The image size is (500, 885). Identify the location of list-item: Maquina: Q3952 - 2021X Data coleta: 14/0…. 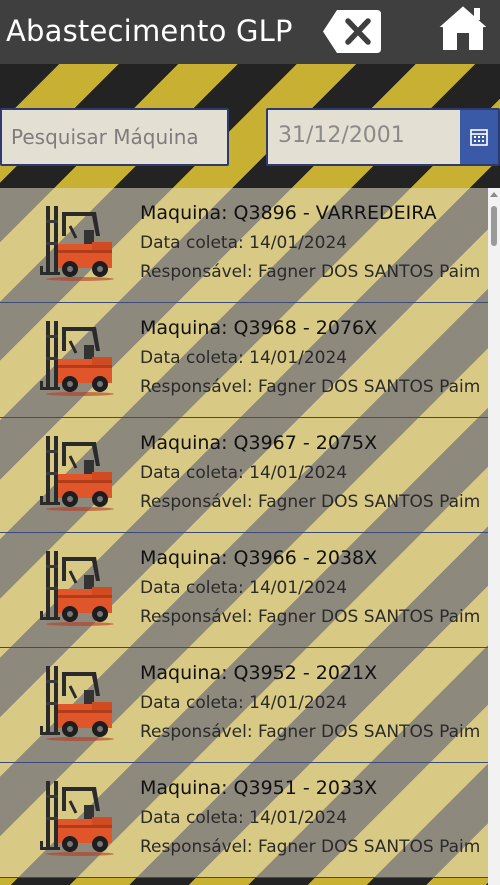
(244, 705).